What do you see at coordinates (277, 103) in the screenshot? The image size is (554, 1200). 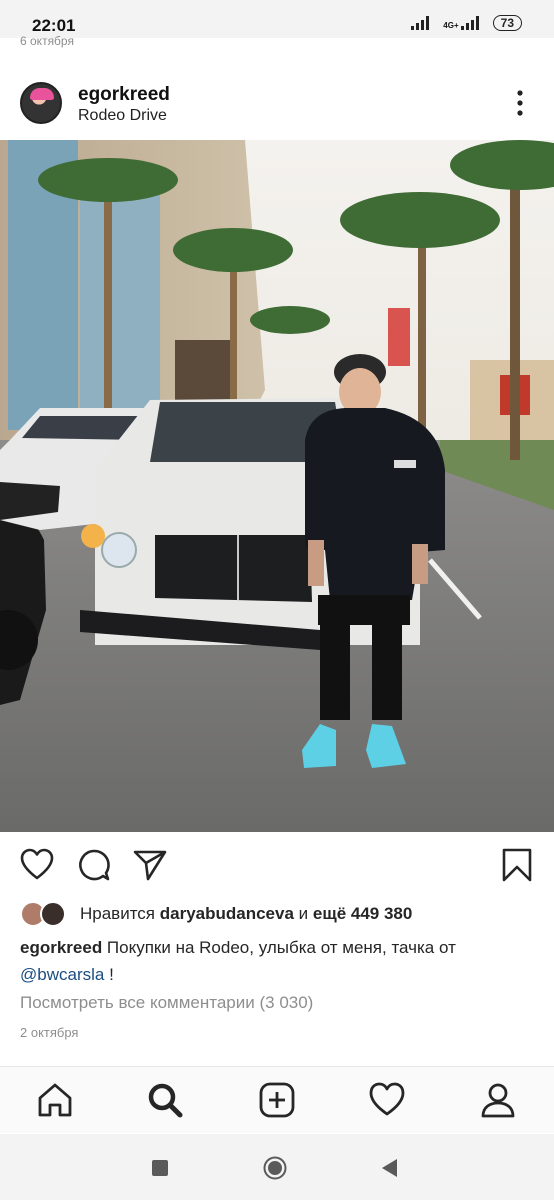 I see `post-header: egorkreed Rodeo Drive` at bounding box center [277, 103].